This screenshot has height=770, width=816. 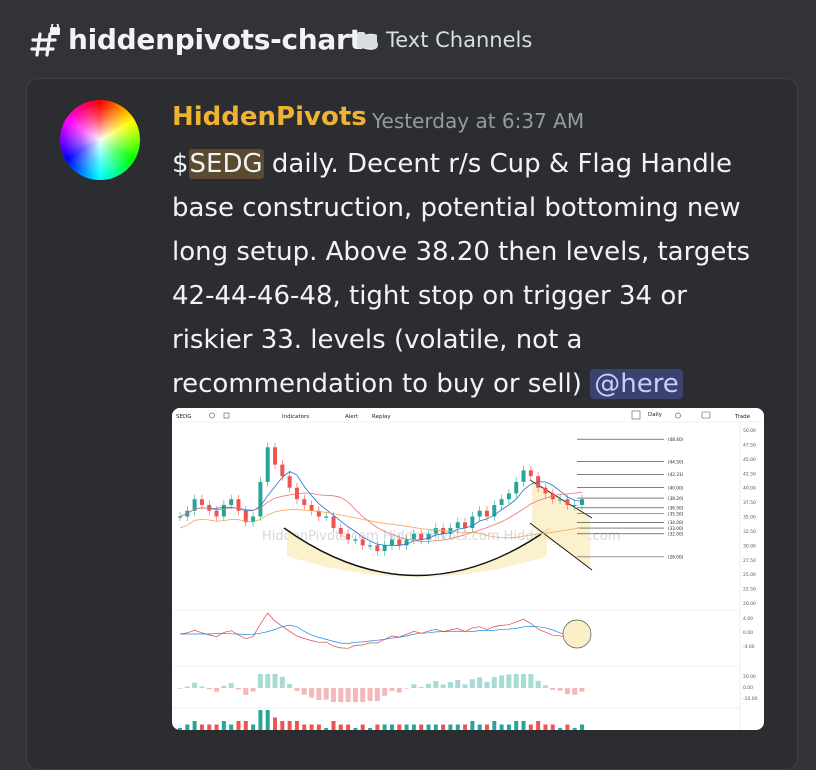 What do you see at coordinates (676, 513) in the screenshot?
I see `level-label: (35.50)` at bounding box center [676, 513].